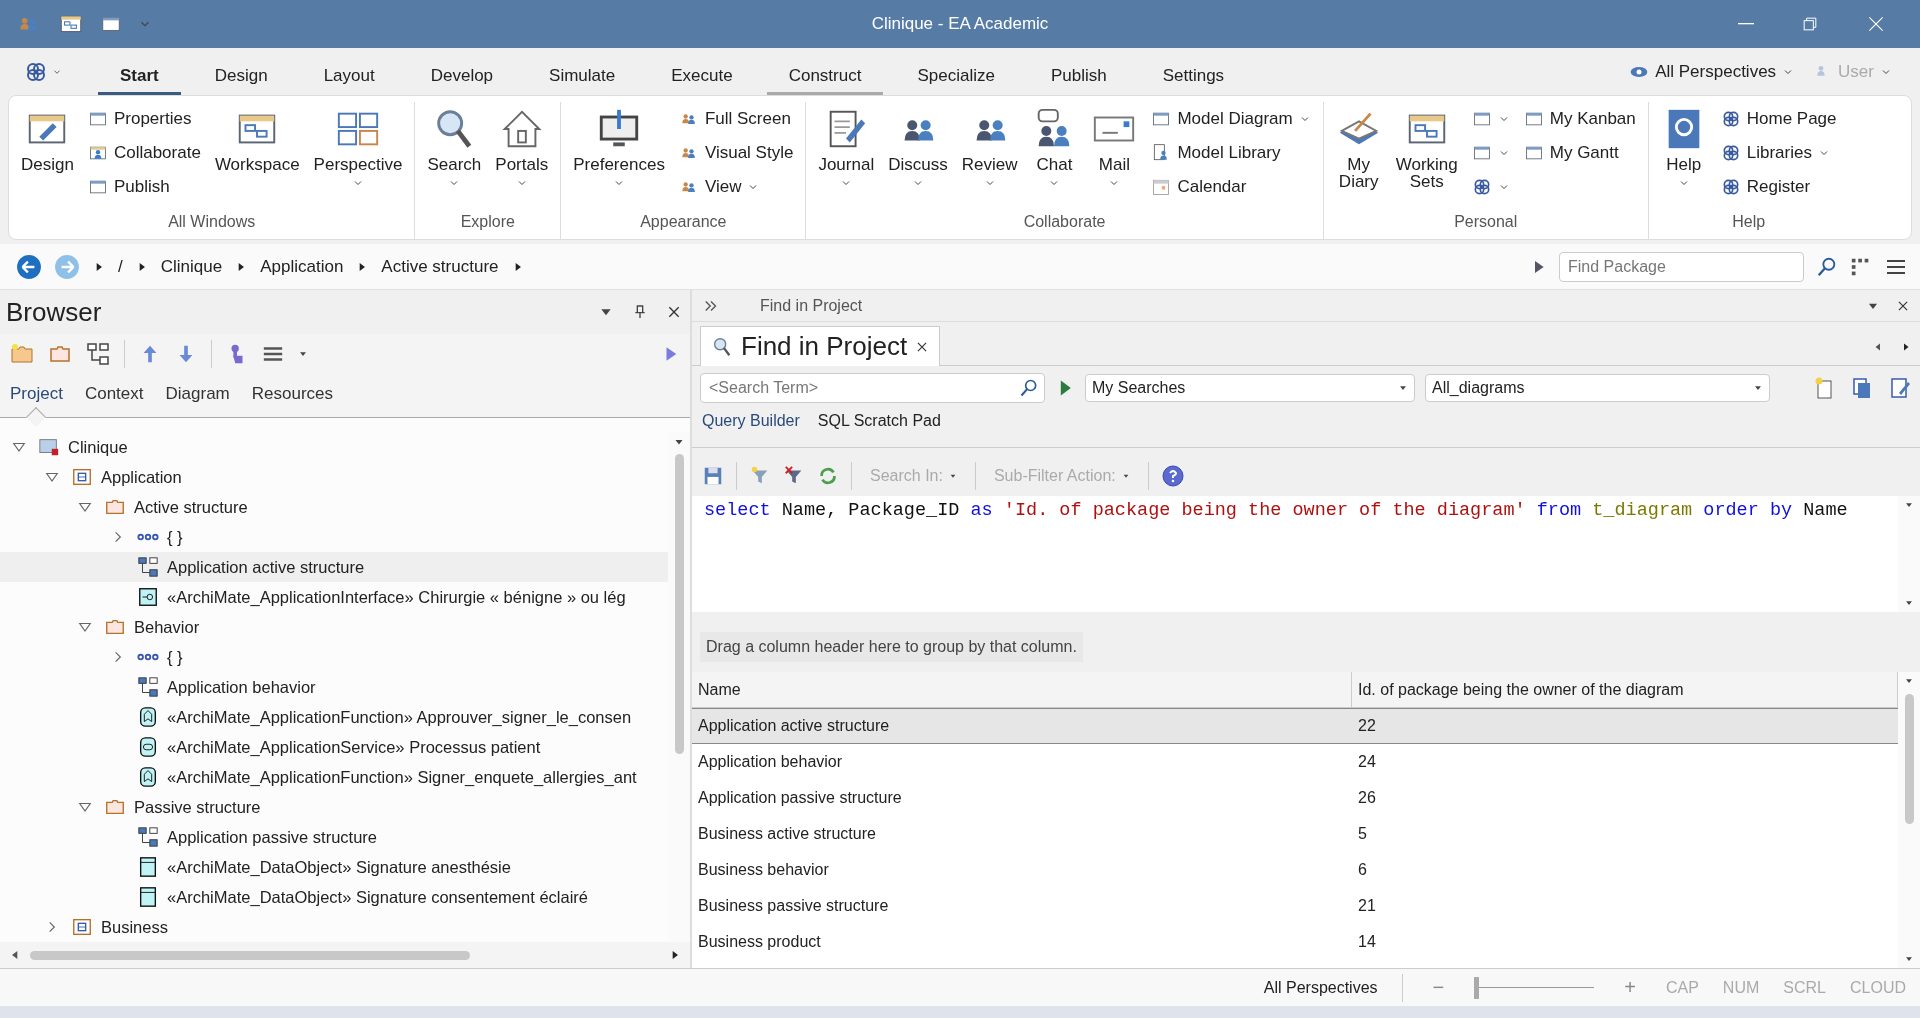 Image resolution: width=1920 pixels, height=1018 pixels. What do you see at coordinates (144, 187) in the screenshot?
I see `ribbon-button: Publish` at bounding box center [144, 187].